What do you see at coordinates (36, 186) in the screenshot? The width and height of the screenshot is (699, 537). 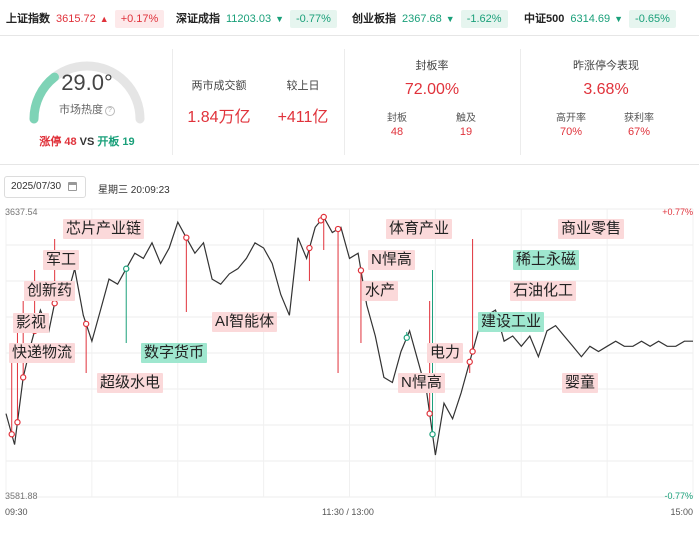 I see `date-value: 2025/07/30` at bounding box center [36, 186].